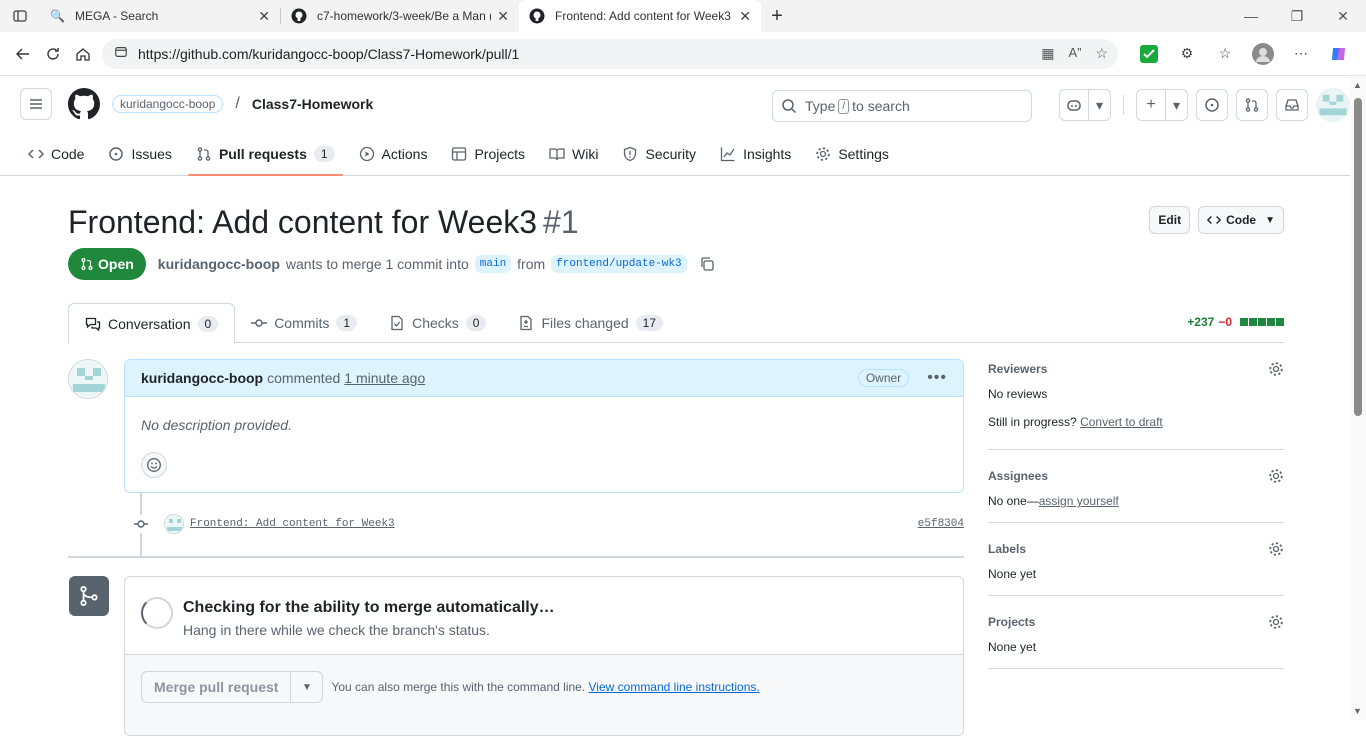  What do you see at coordinates (36, 104) in the screenshot?
I see `hamburger-menu-icon` at bounding box center [36, 104].